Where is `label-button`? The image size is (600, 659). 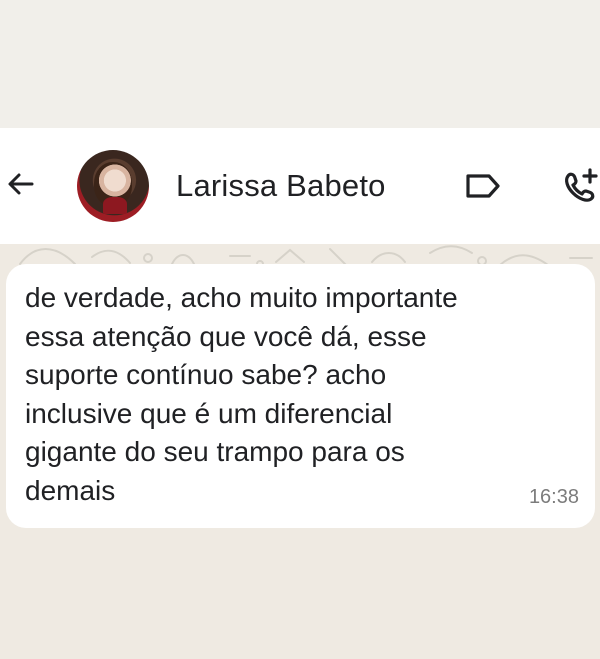 label-button is located at coordinates (484, 186).